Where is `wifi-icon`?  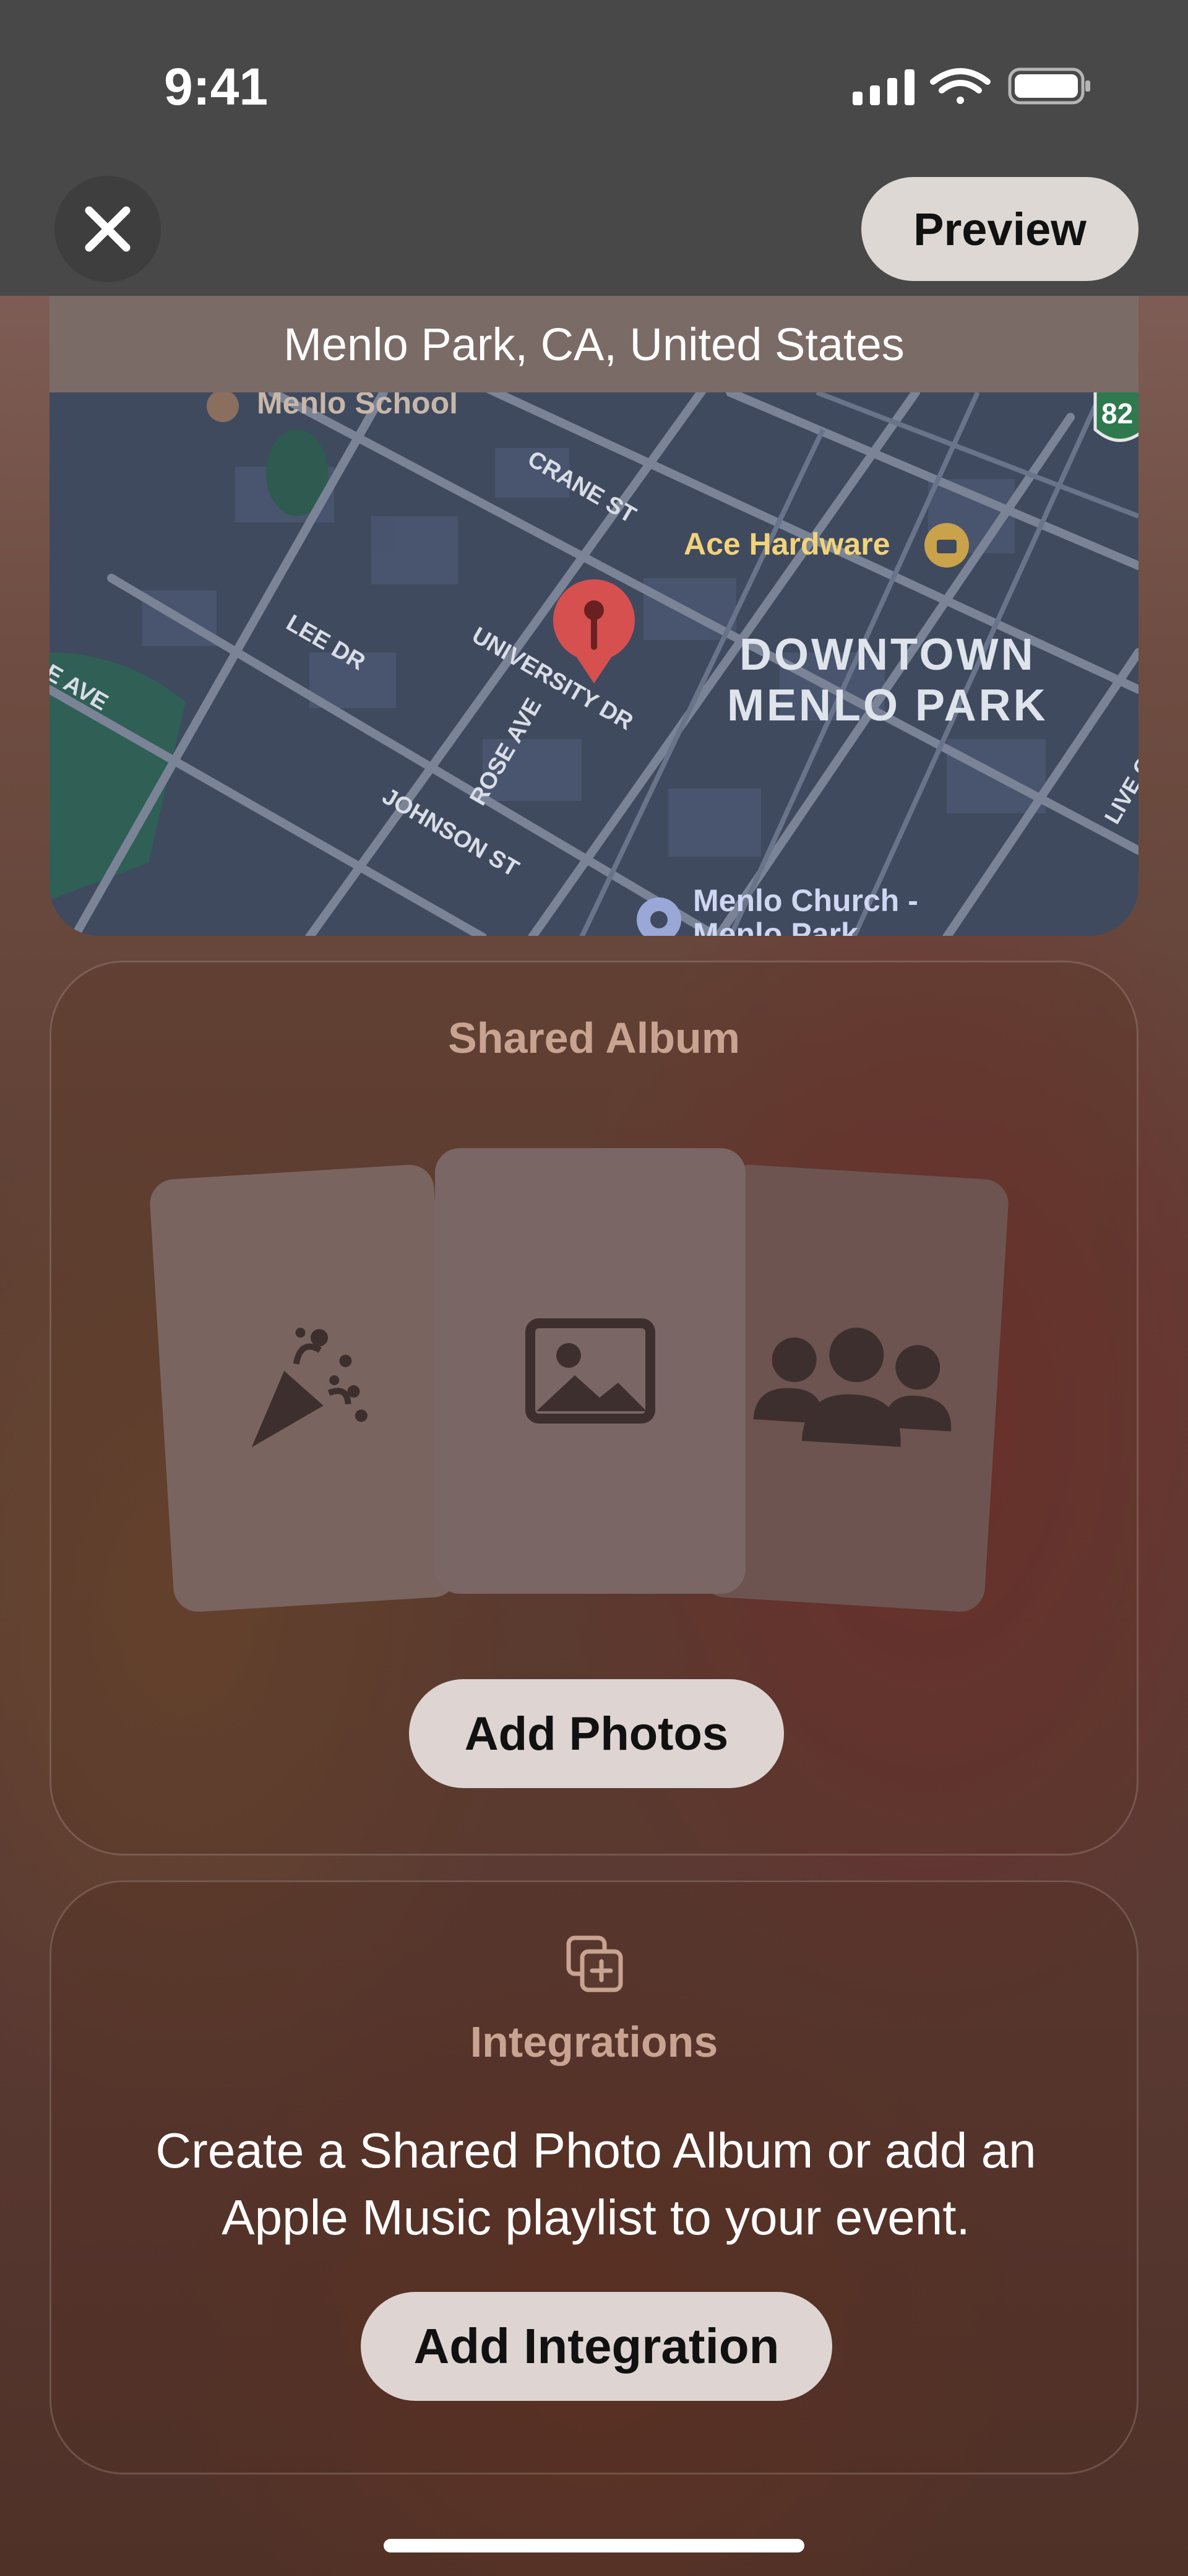
wifi-icon is located at coordinates (960, 86).